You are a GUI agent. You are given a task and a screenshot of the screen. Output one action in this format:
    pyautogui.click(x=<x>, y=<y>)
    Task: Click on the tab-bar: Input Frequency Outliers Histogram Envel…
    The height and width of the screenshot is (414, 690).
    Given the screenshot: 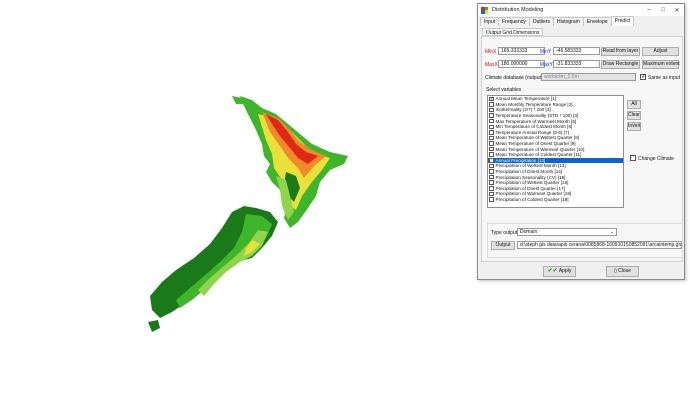 What is the action you would take?
    pyautogui.click(x=557, y=21)
    